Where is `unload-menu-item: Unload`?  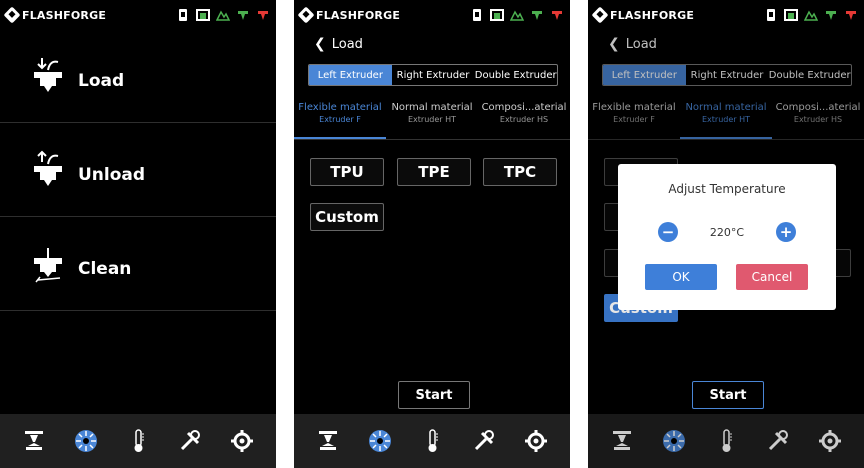
unload-menu-item: Unload is located at coordinates (138, 170).